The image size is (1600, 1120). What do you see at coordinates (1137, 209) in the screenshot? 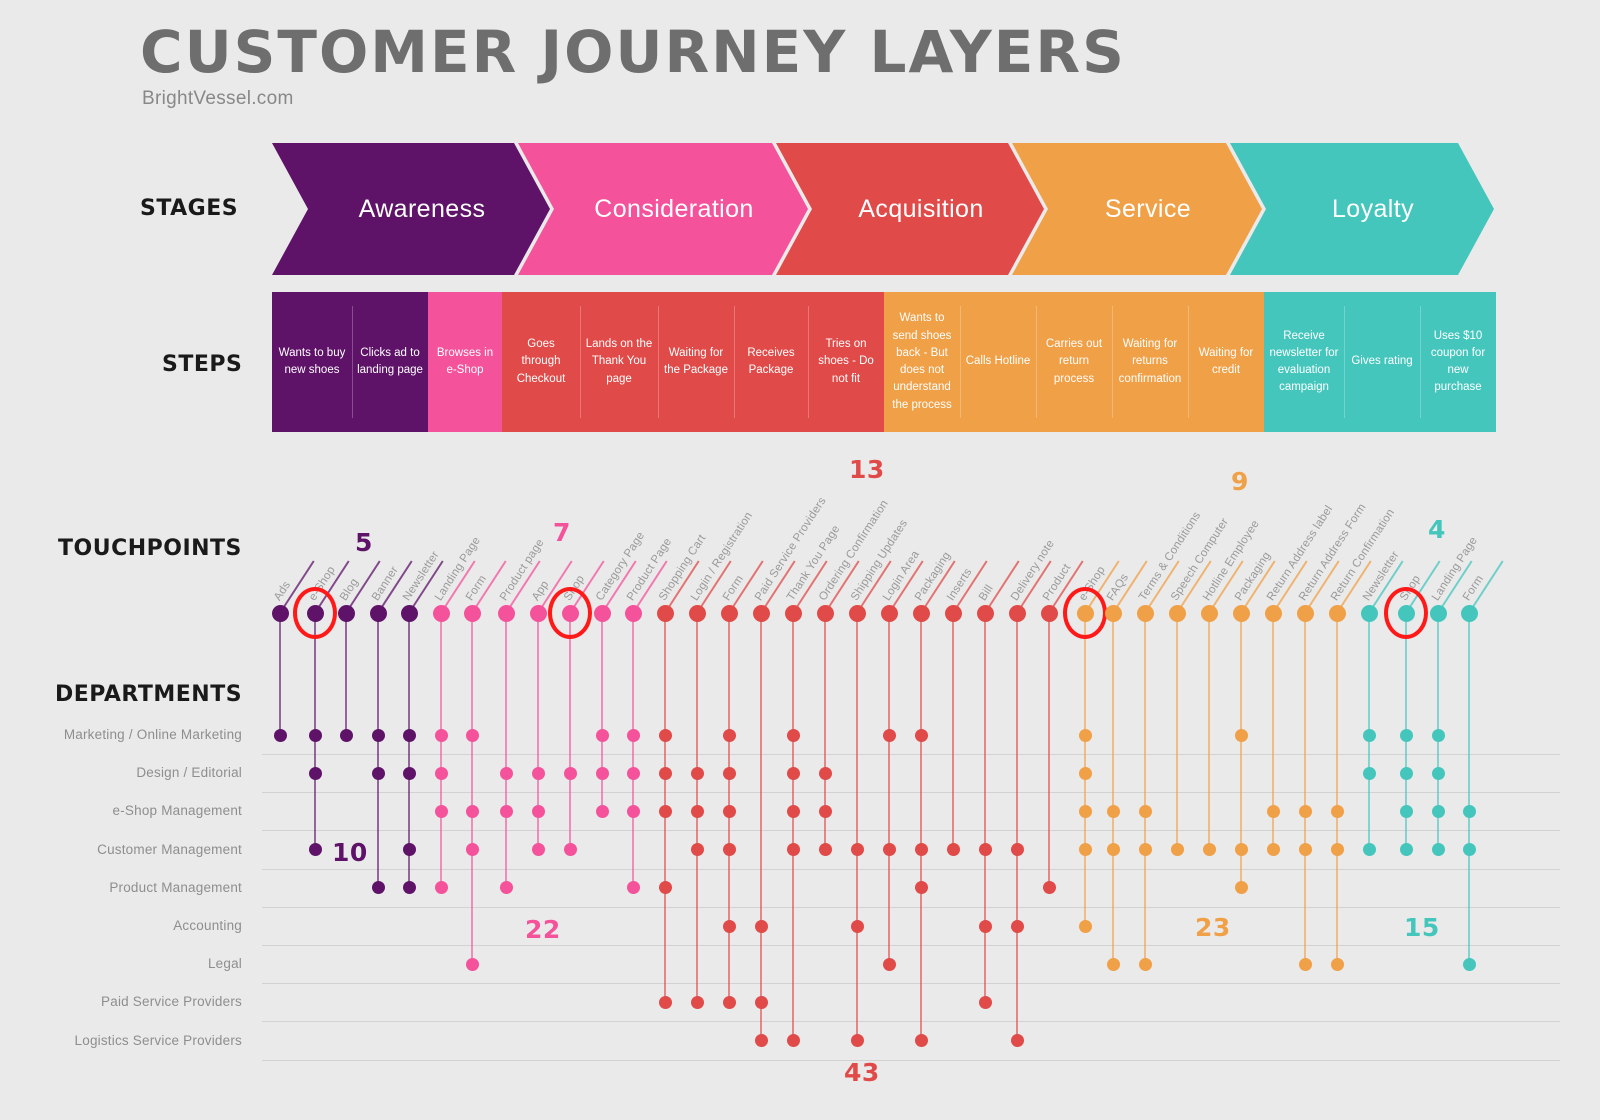
I see `stage-chevron-service: Service` at bounding box center [1137, 209].